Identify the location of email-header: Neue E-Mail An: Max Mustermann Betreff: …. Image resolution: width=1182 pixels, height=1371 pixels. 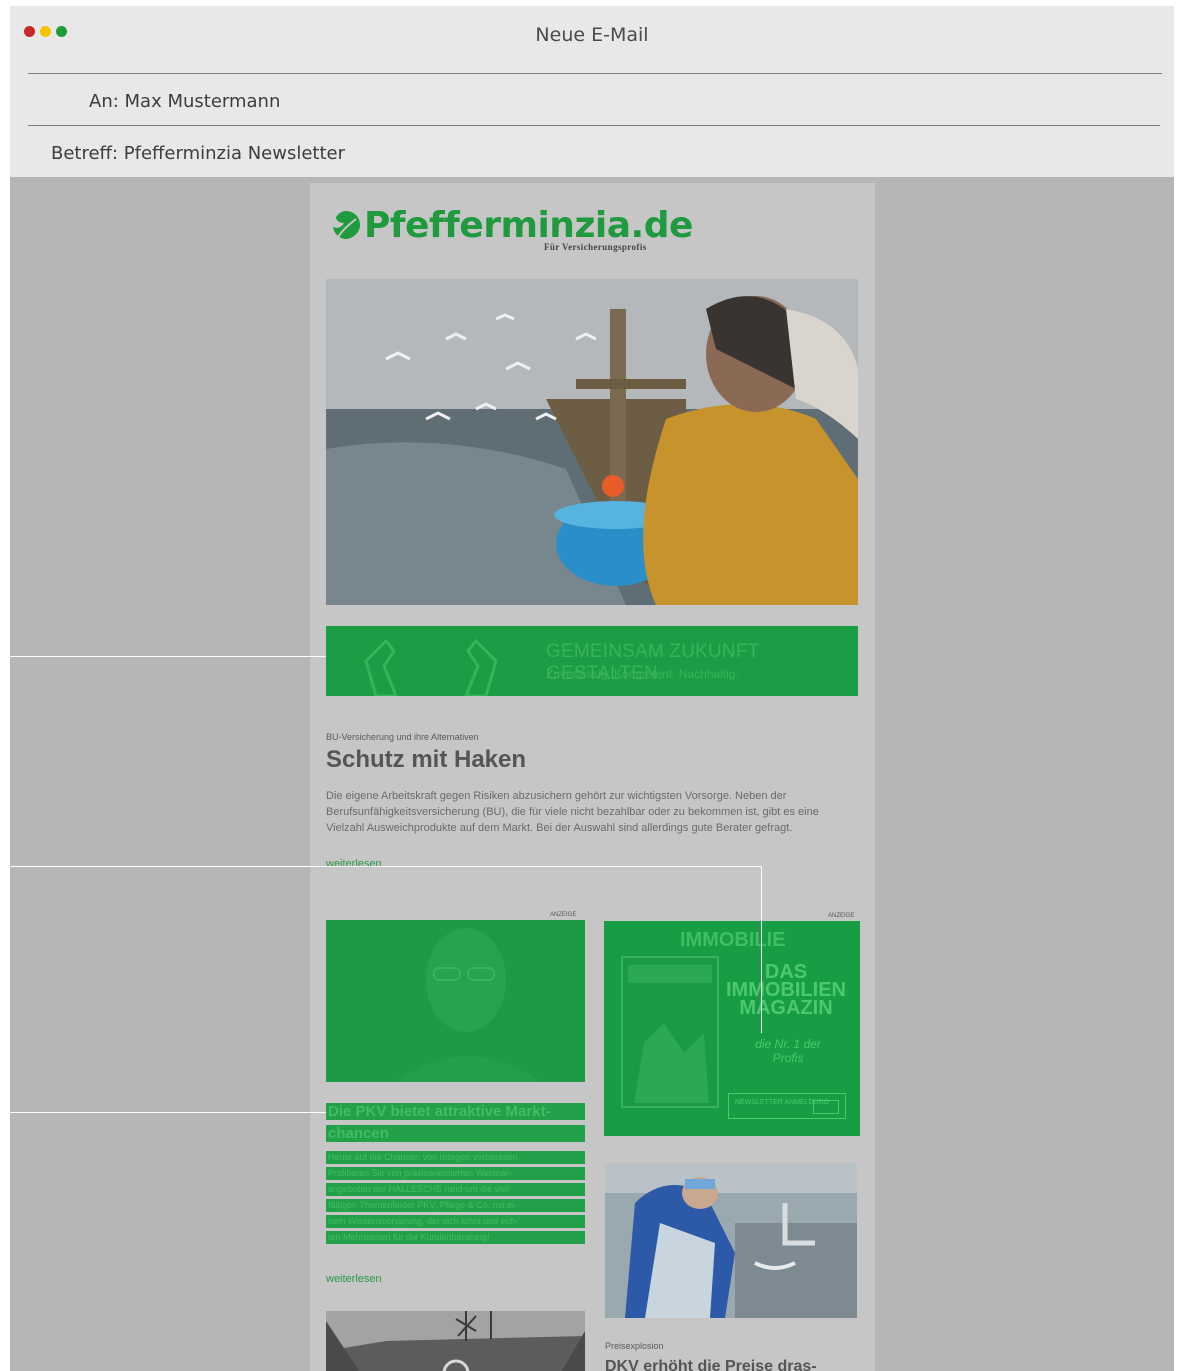
(592, 91).